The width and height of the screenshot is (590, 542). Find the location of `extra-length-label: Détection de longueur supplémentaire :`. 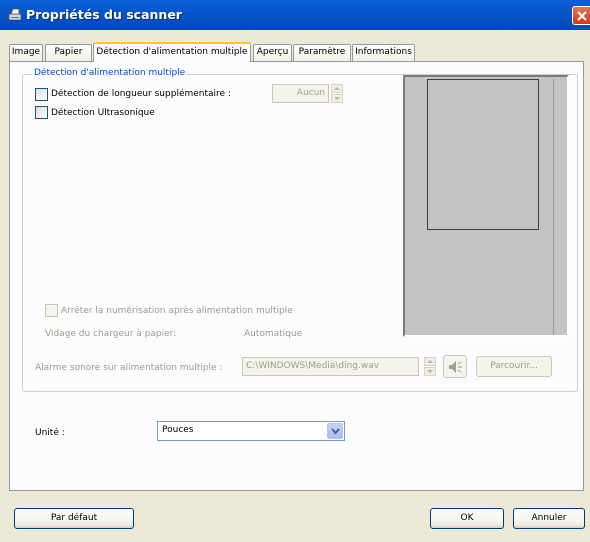

extra-length-label: Détection de longueur supplémentaire : is located at coordinates (141, 94).